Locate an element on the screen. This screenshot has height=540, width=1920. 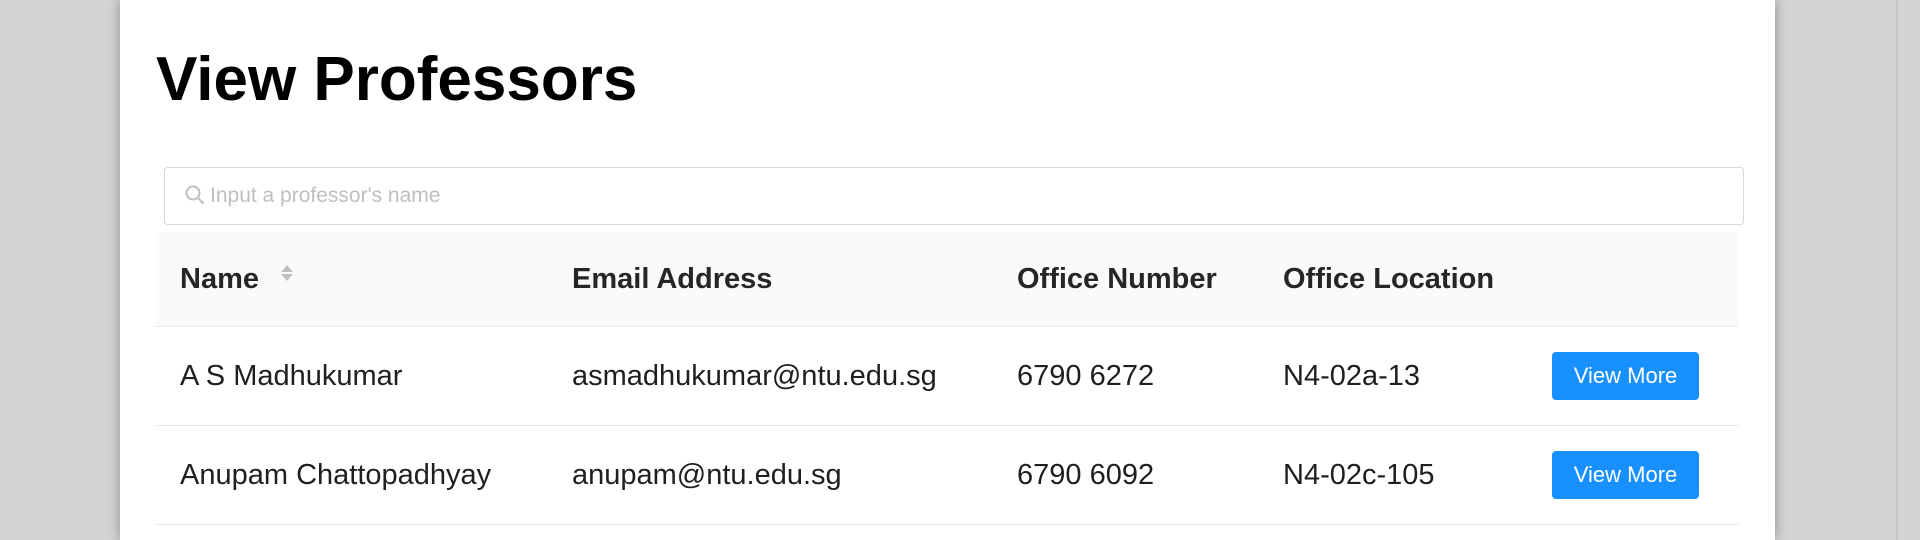
scrollbar-track is located at coordinates (1897, 270).